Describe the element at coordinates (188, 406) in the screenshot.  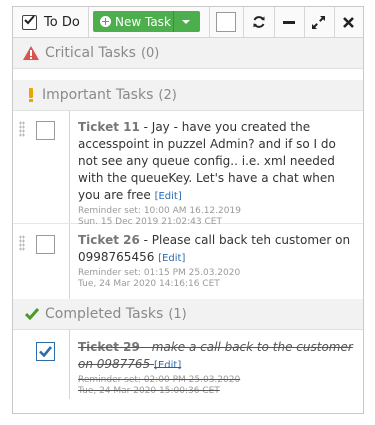
I see `widget-footer` at that location.